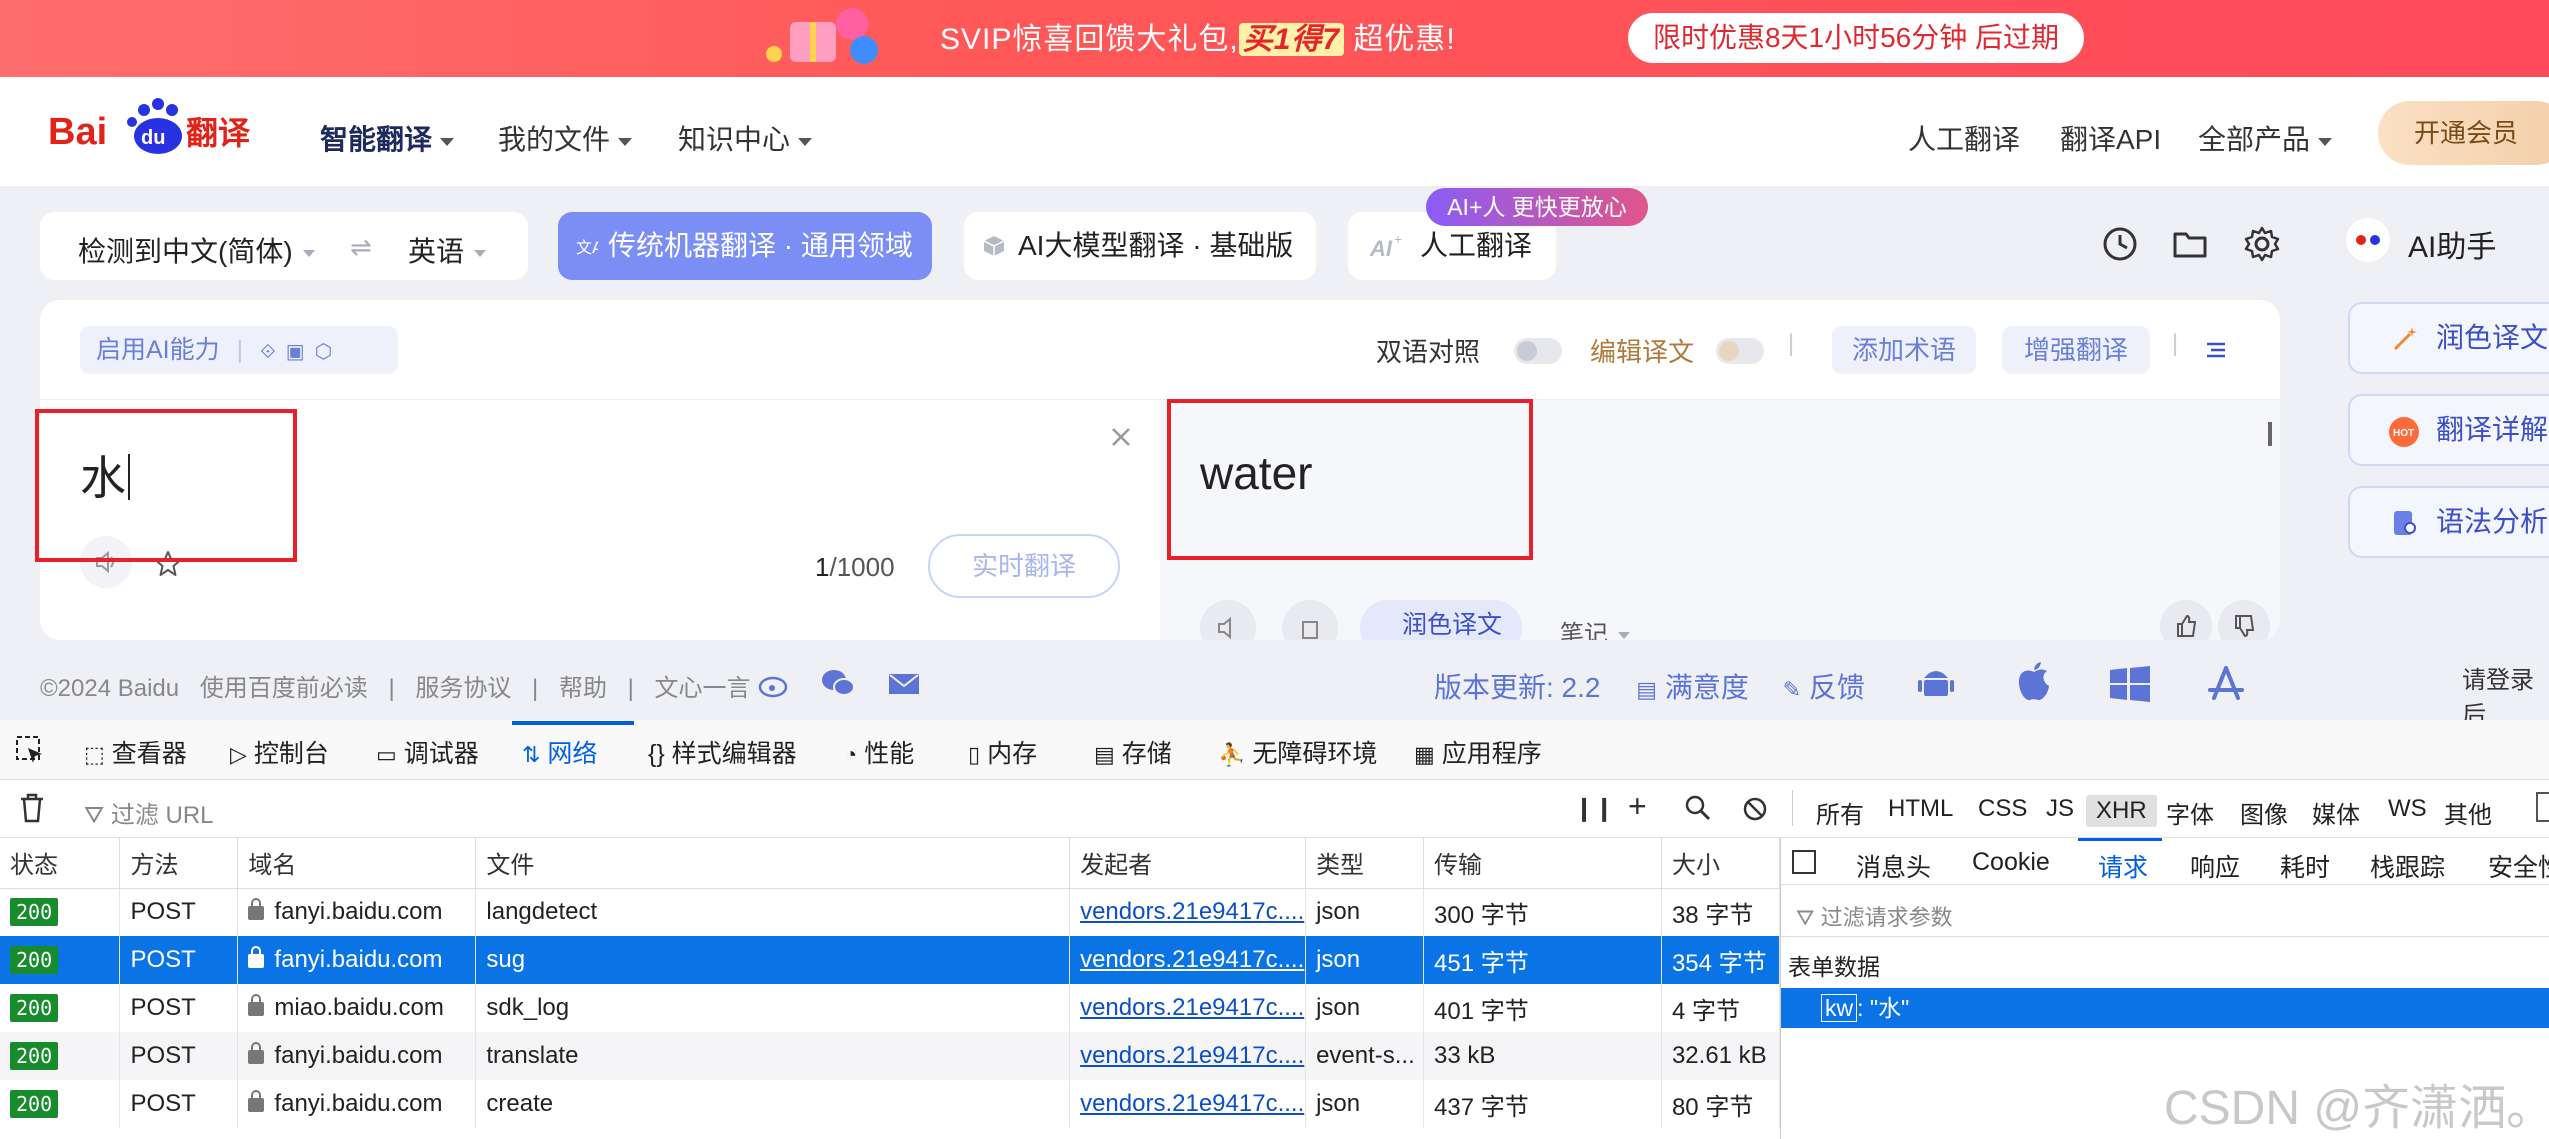 This screenshot has width=2549, height=1139. Describe the element at coordinates (2215, 866) in the screenshot. I see `detail-tab-response: 响应` at that location.